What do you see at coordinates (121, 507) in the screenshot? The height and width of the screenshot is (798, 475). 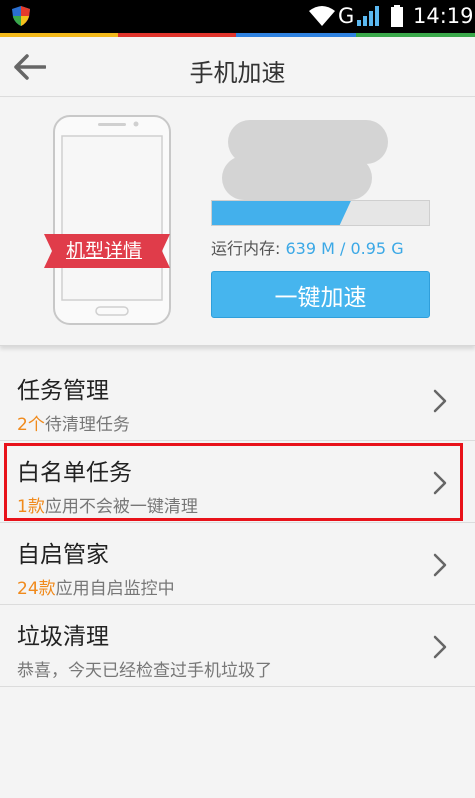 I see `list-item-subtitle-text: 应用不会被一键清理` at bounding box center [121, 507].